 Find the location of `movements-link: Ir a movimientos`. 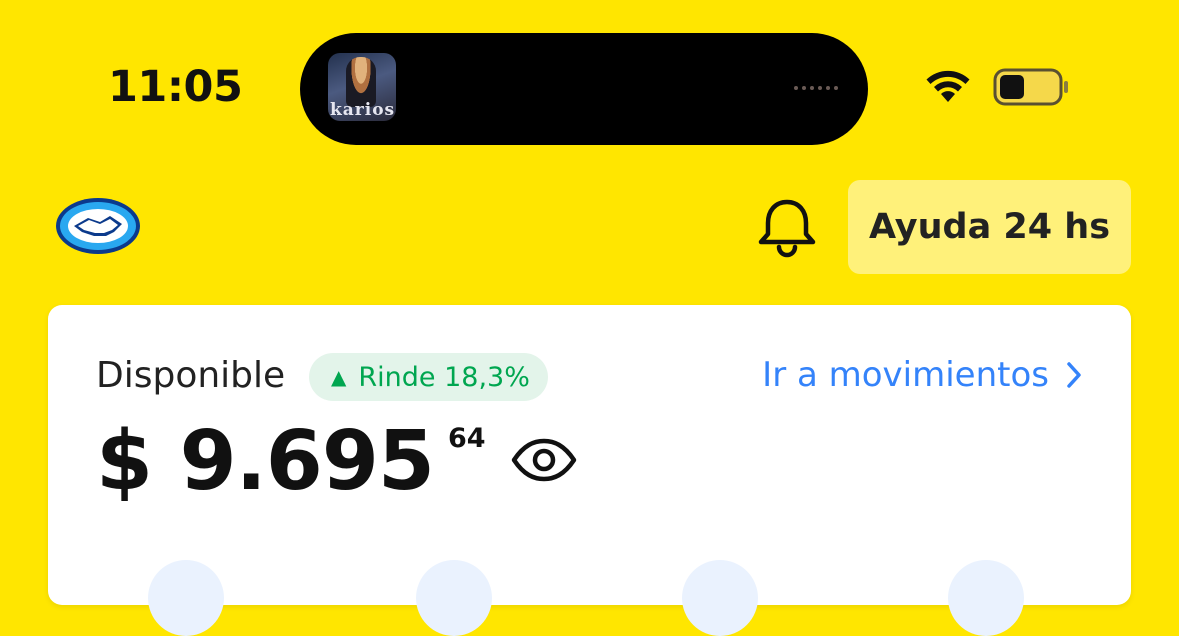

movements-link: Ir a movimientos is located at coordinates (922, 375).